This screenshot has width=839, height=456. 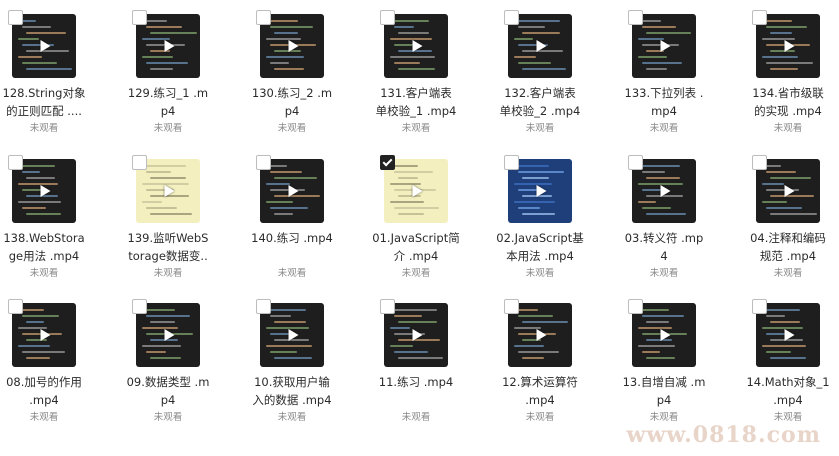 I want to click on video-file-item: 11.练习 .mp4 未观看, so click(x=416, y=362).